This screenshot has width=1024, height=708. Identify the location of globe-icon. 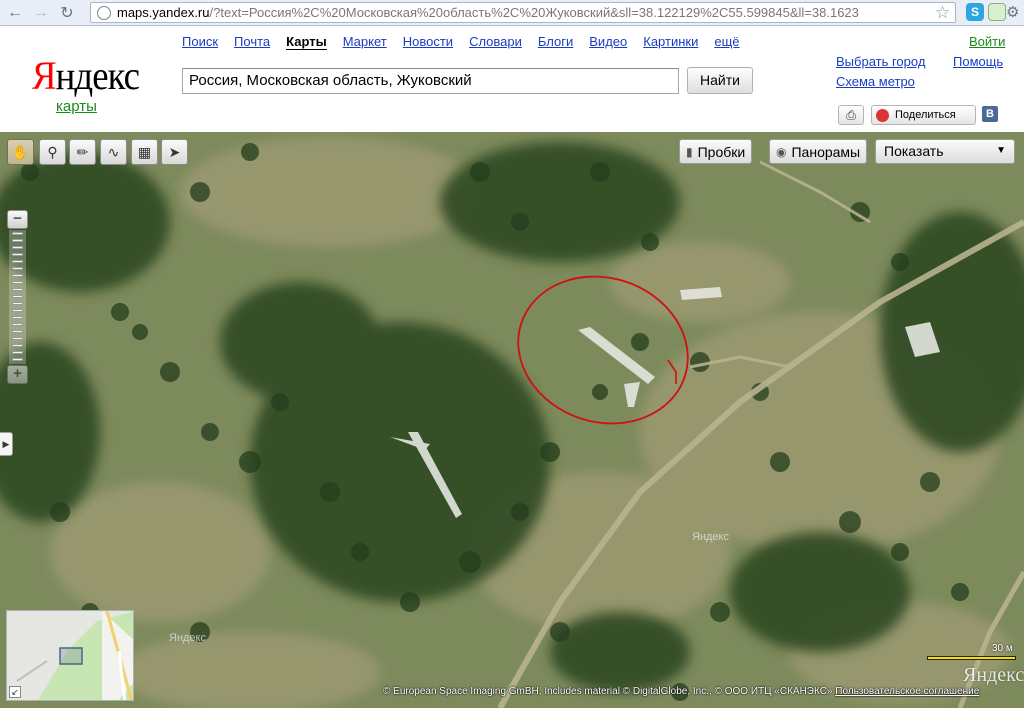
(104, 12).